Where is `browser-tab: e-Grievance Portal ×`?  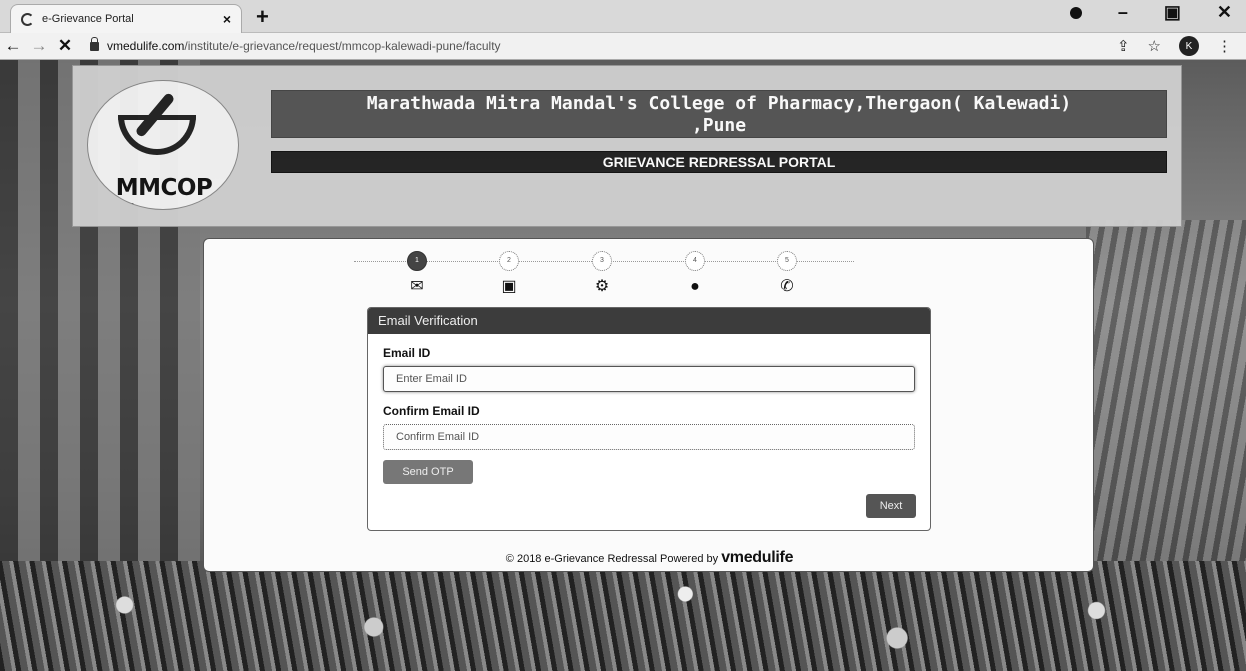 browser-tab: e-Grievance Portal × is located at coordinates (126, 18).